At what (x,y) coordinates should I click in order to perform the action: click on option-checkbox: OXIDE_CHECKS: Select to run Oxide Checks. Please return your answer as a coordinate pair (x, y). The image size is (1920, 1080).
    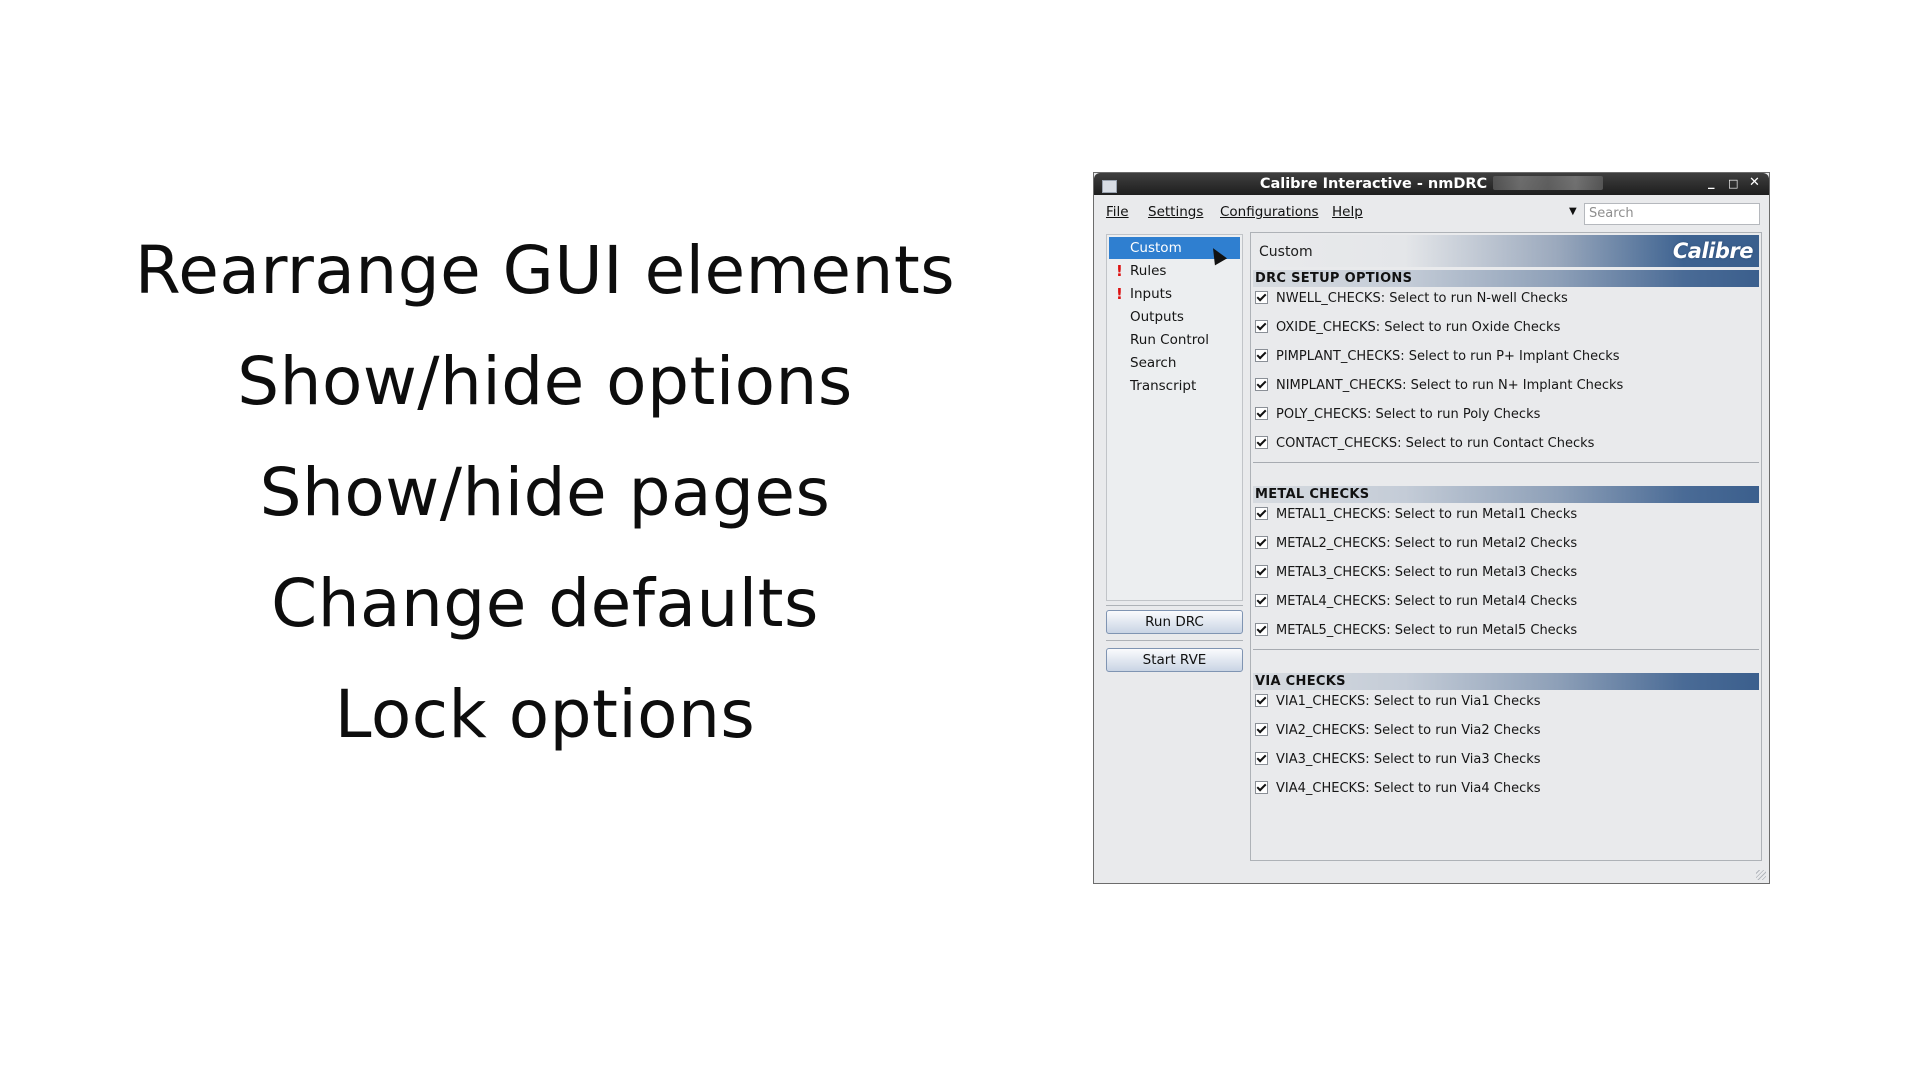
    Looking at the image, I should click on (1407, 328).